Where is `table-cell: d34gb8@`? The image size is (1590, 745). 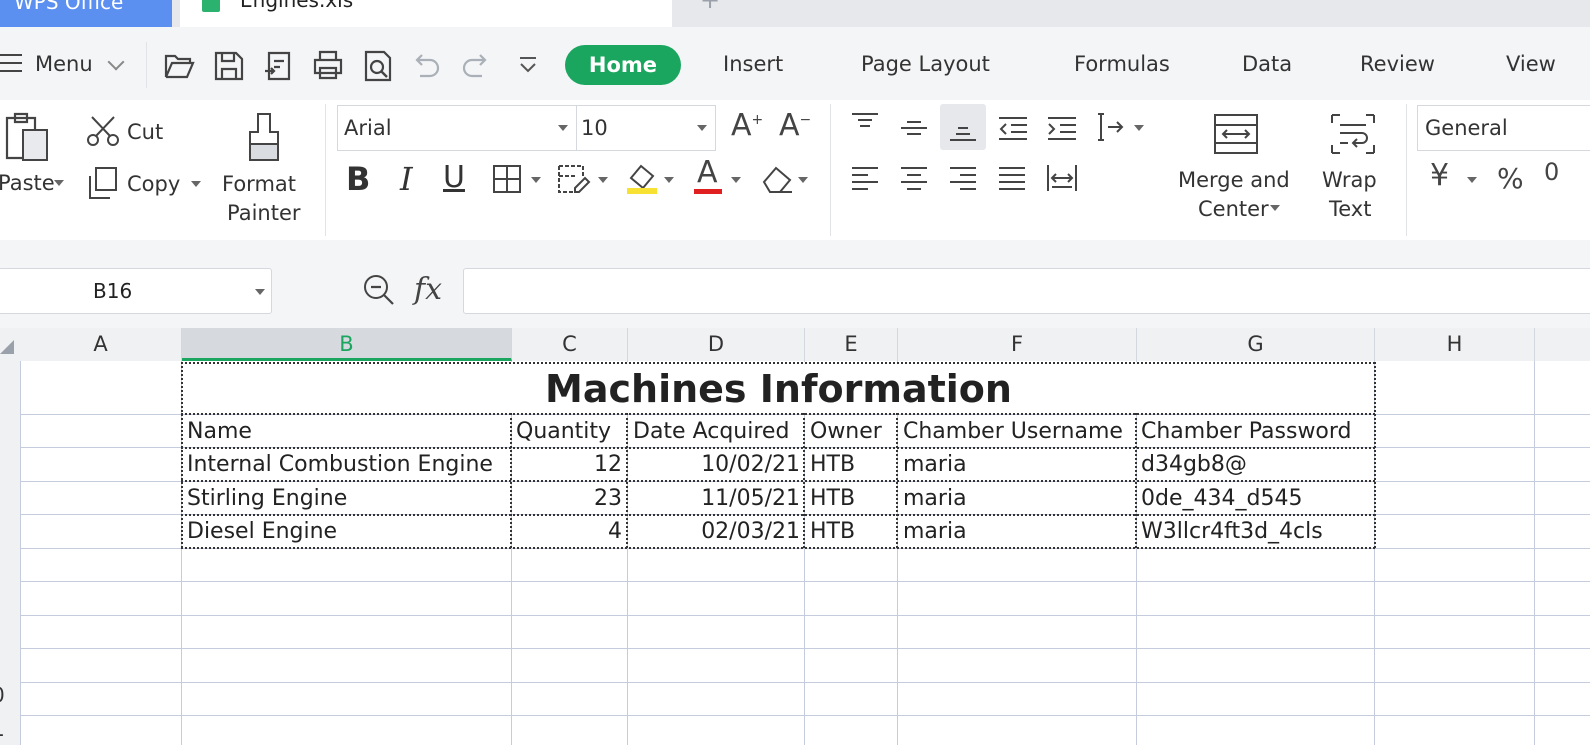 table-cell: d34gb8@ is located at coordinates (1194, 464).